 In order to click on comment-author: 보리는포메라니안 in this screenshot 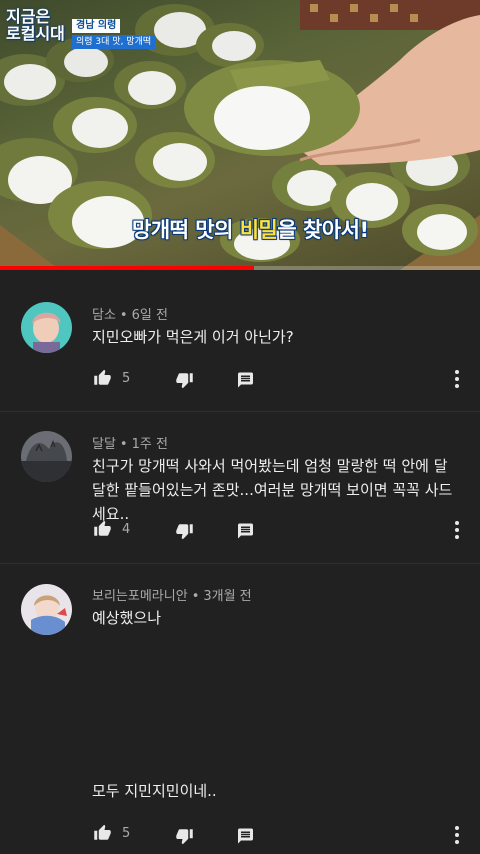, I will do `click(140, 596)`.